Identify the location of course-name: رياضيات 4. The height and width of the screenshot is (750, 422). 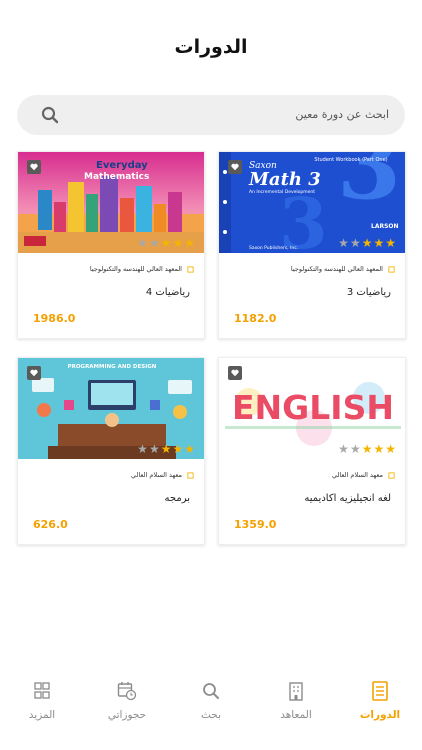
(167, 292).